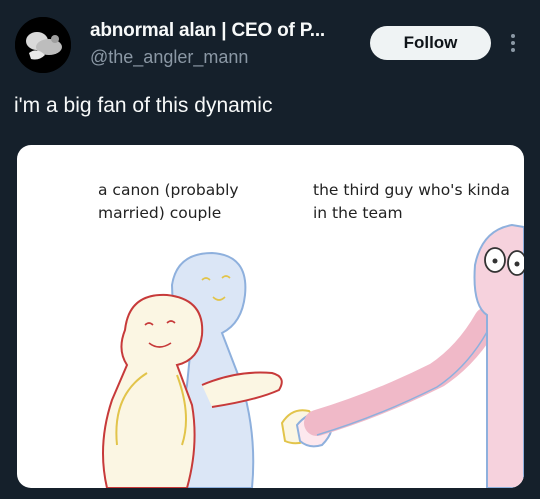 Image resolution: width=540 pixels, height=499 pixels. What do you see at coordinates (513, 43) in the screenshot?
I see `more-options-icon` at bounding box center [513, 43].